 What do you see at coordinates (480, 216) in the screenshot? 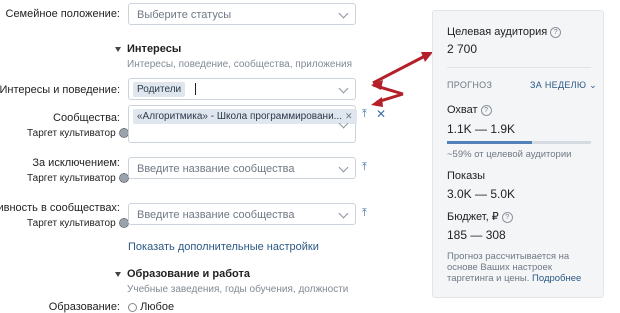
I see `budget-label: Бюджет, ₽?` at bounding box center [480, 216].